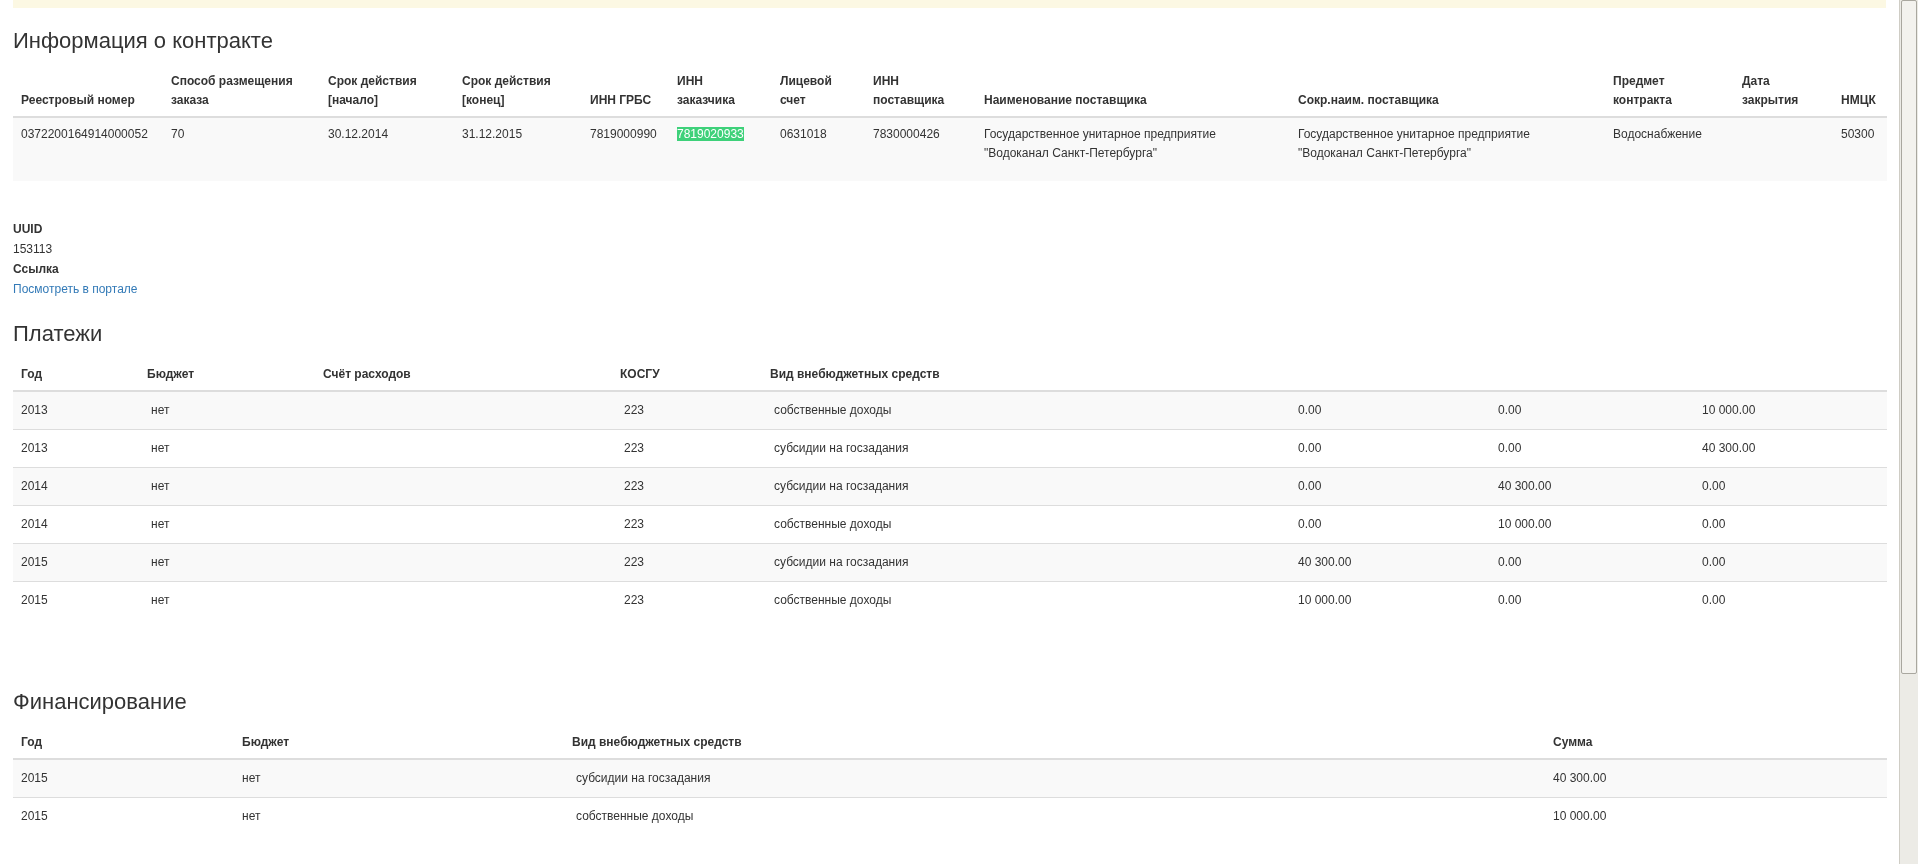 Image resolution: width=1918 pixels, height=864 pixels. What do you see at coordinates (706, 90) in the screenshot?
I see `column-header: ИНН заказчика` at bounding box center [706, 90].